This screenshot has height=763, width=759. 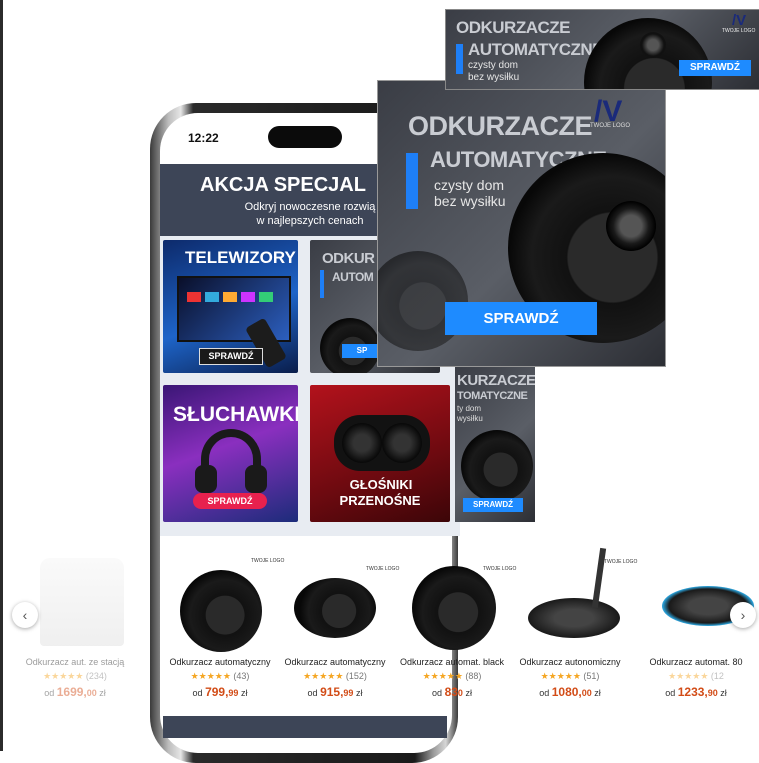 What do you see at coordinates (233, 693) in the screenshot?
I see `price-cents: 99` at bounding box center [233, 693].